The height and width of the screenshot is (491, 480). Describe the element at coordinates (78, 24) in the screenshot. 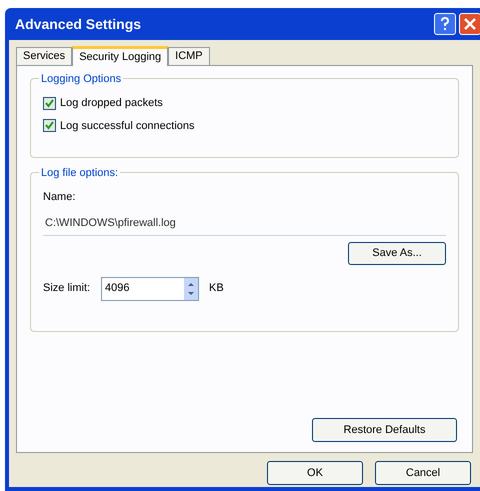

I see `window-title: Advanced Settings` at that location.